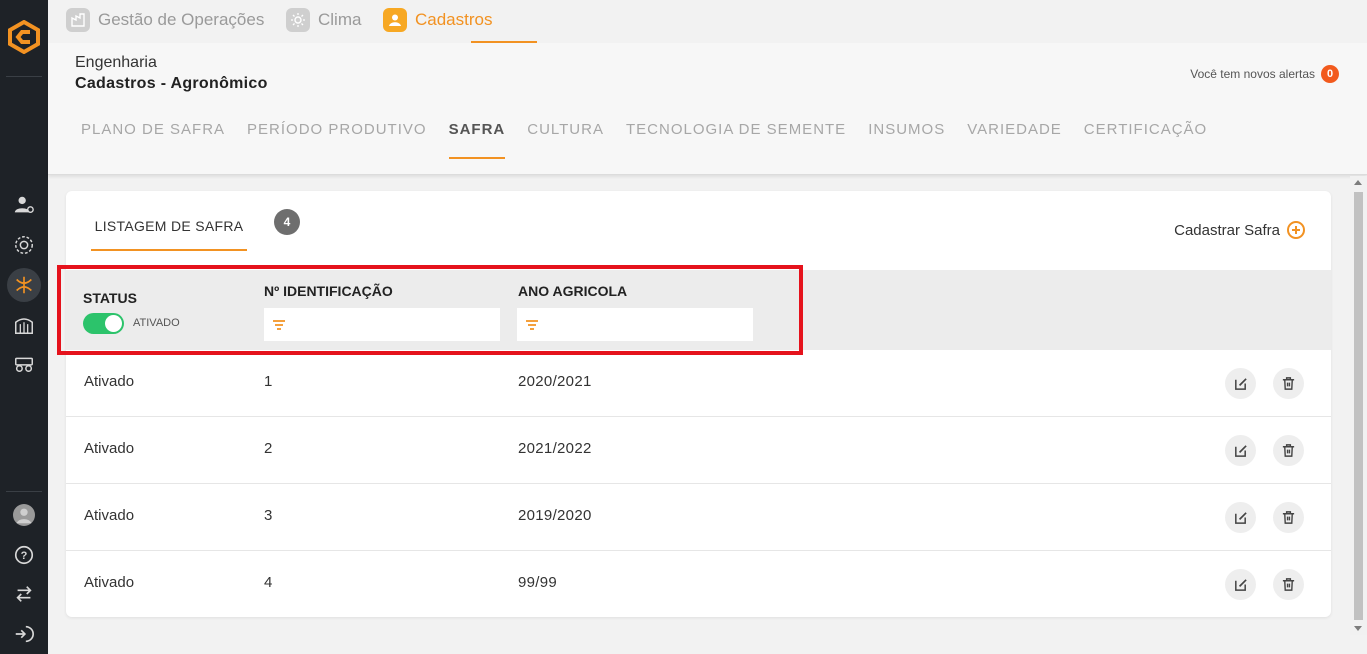  I want to click on sidebar: ?, so click(24, 327).